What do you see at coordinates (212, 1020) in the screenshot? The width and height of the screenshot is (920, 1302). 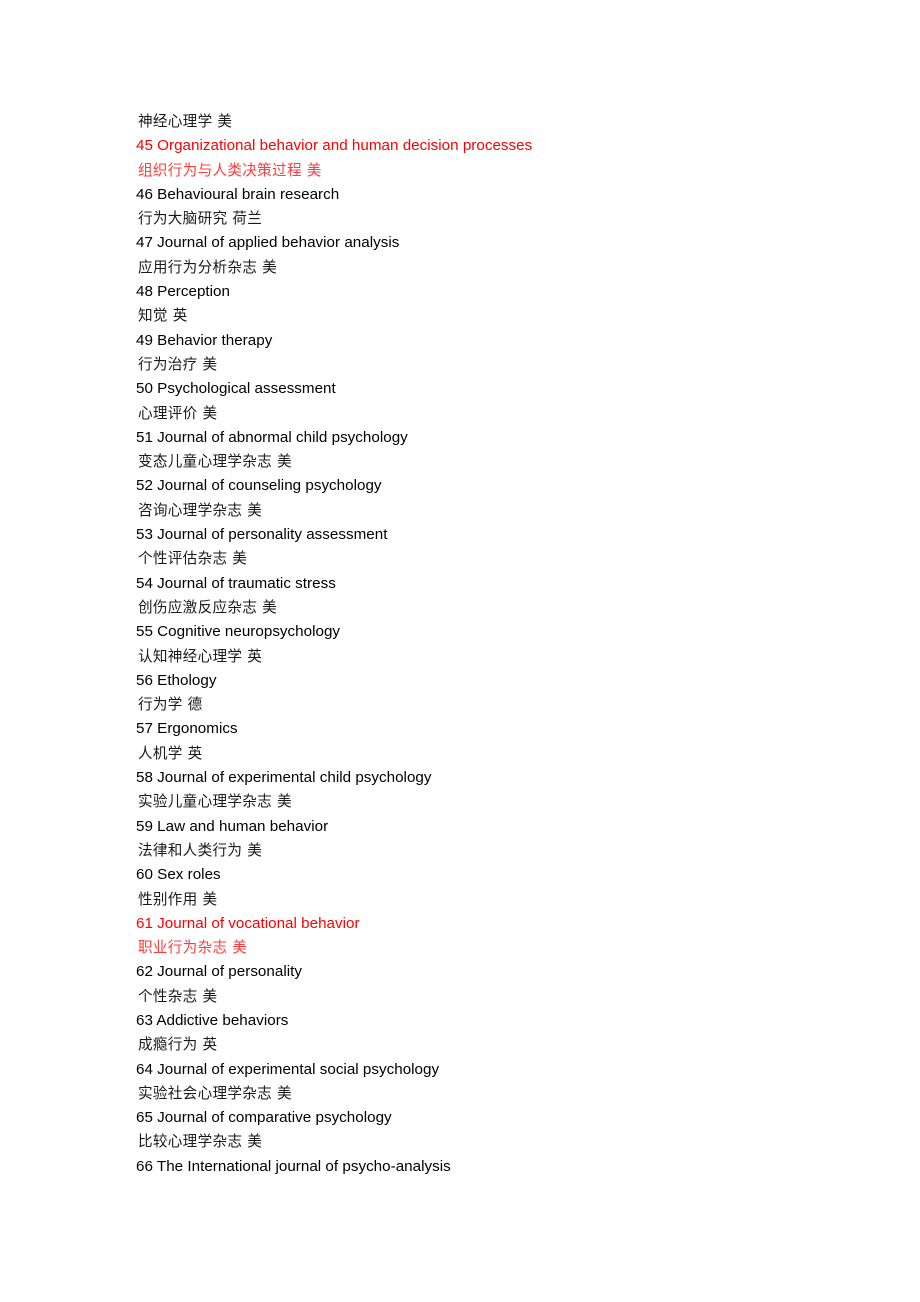 I see `journal-title-en: 63 Addictive behaviors` at bounding box center [212, 1020].